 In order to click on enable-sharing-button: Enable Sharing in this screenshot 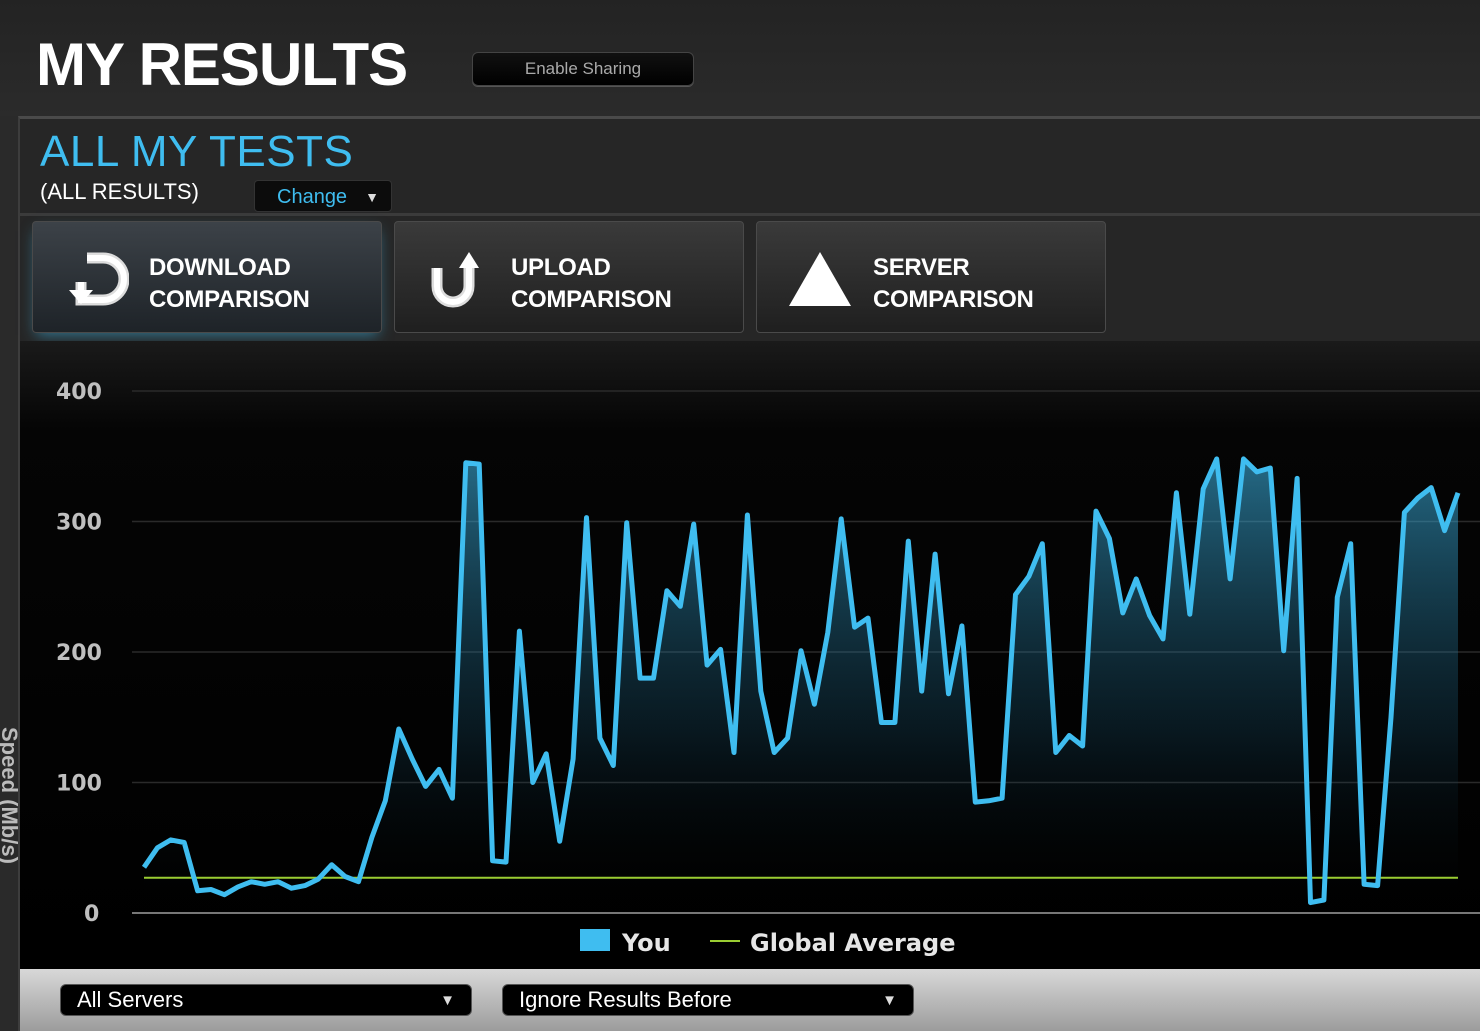, I will do `click(583, 69)`.